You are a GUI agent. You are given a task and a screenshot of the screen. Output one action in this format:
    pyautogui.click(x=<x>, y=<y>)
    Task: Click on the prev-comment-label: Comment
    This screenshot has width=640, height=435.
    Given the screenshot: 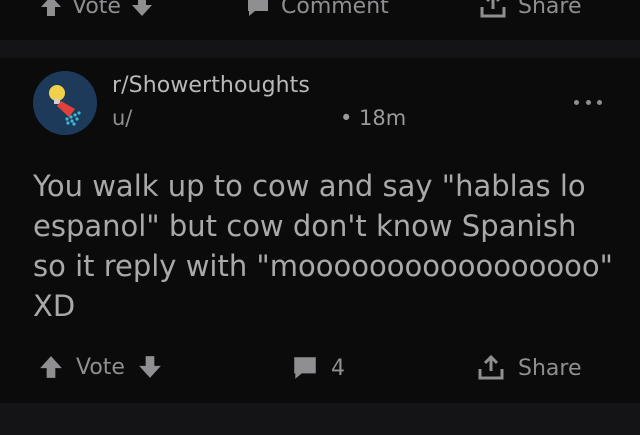 What is the action you would take?
    pyautogui.click(x=335, y=9)
    